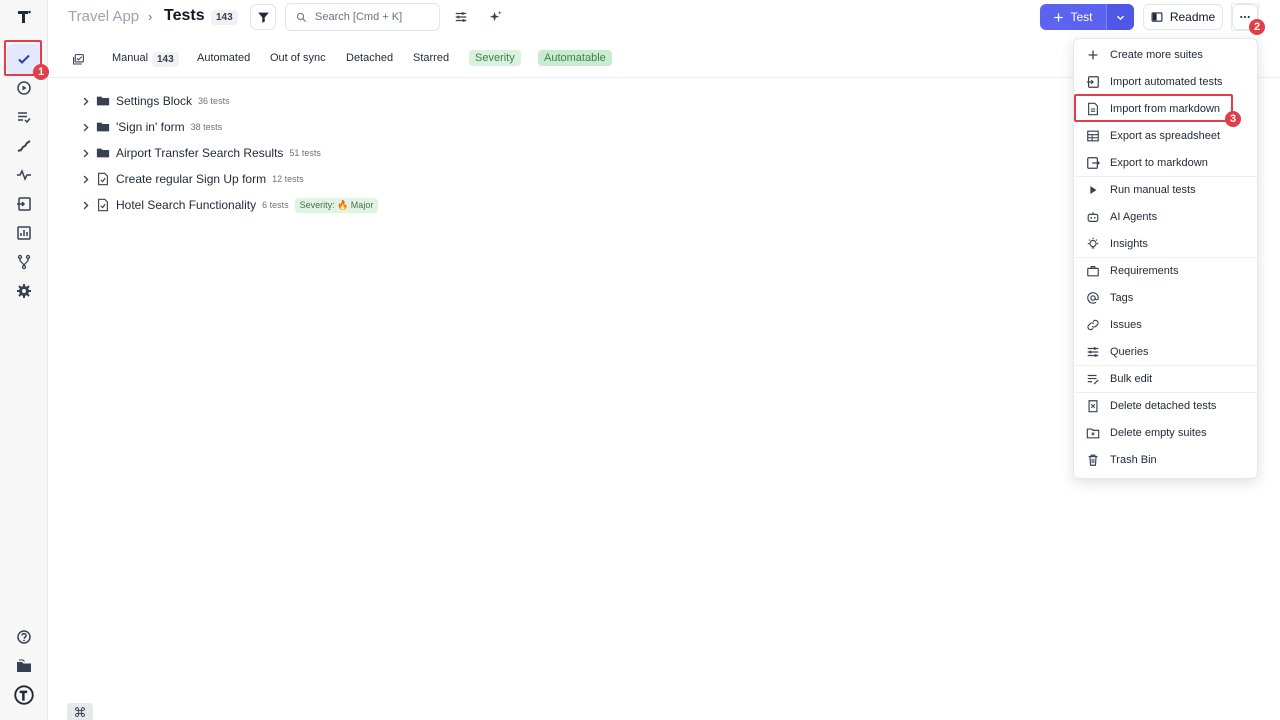  What do you see at coordinates (1159, 163) in the screenshot?
I see `menu-item-label: Export to markdown` at bounding box center [1159, 163].